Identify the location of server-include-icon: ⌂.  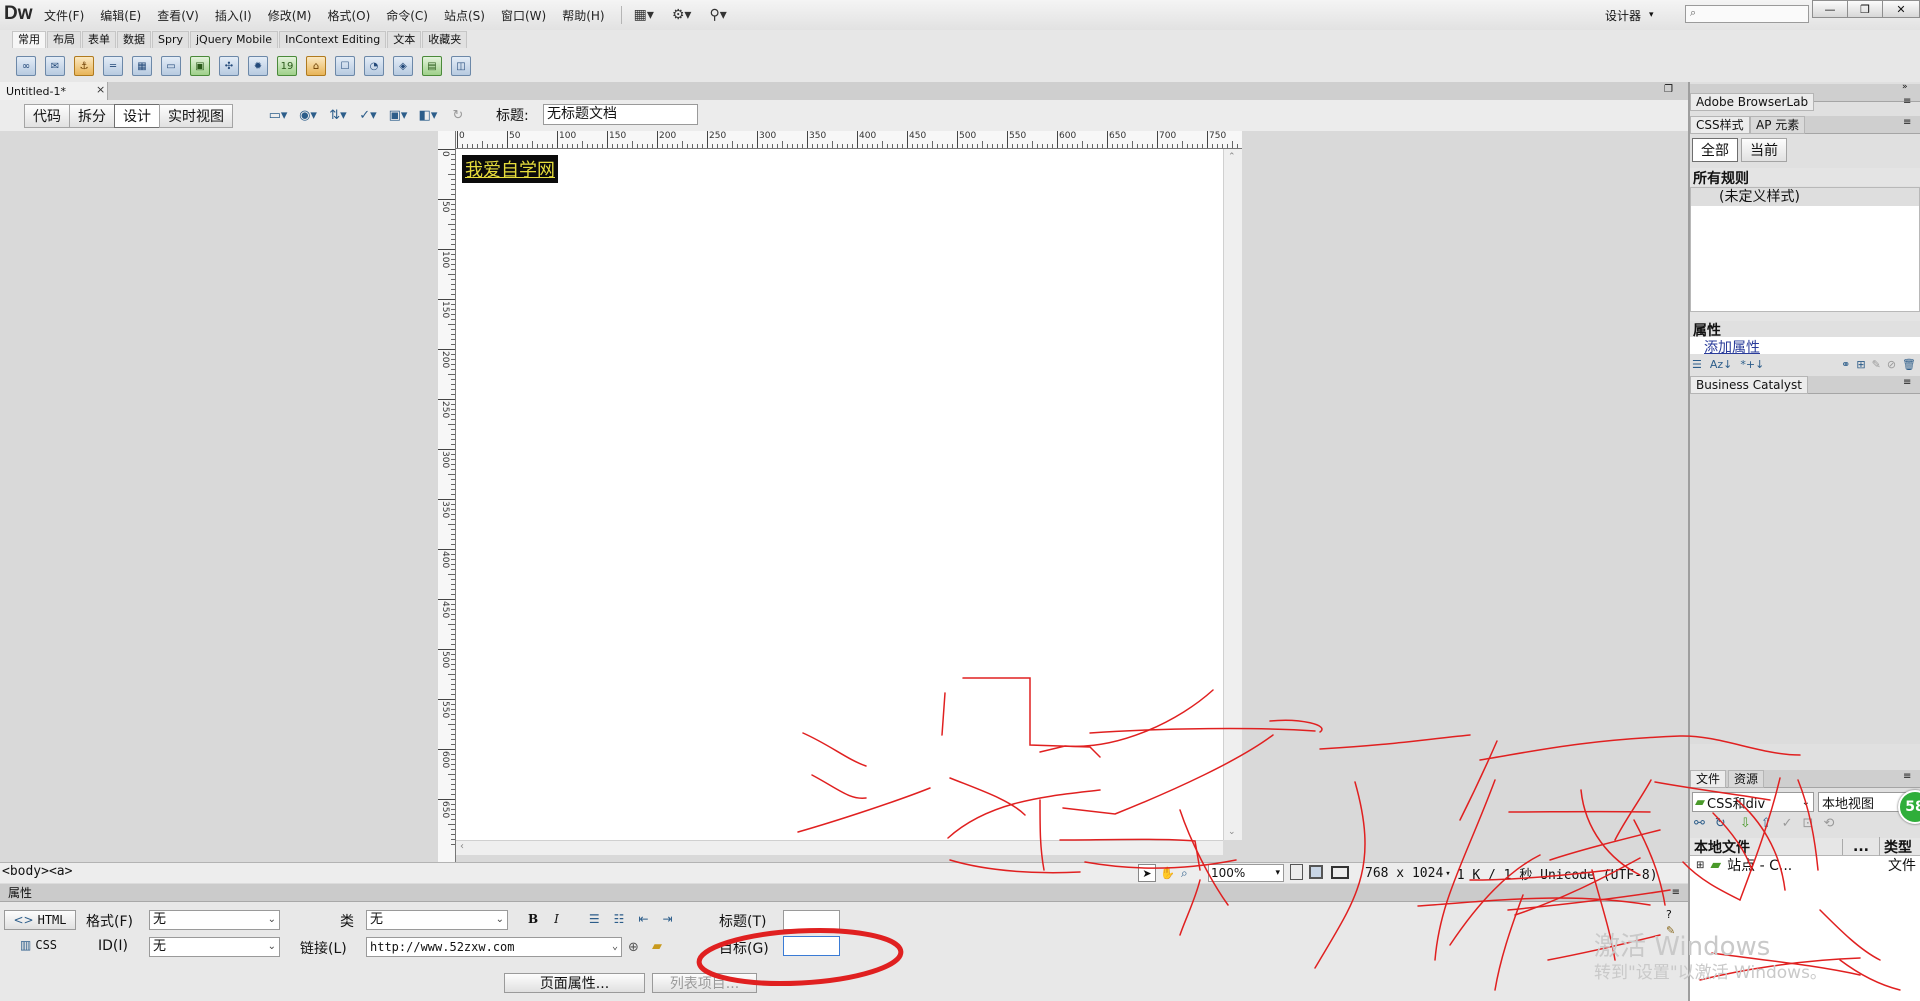
(316, 66).